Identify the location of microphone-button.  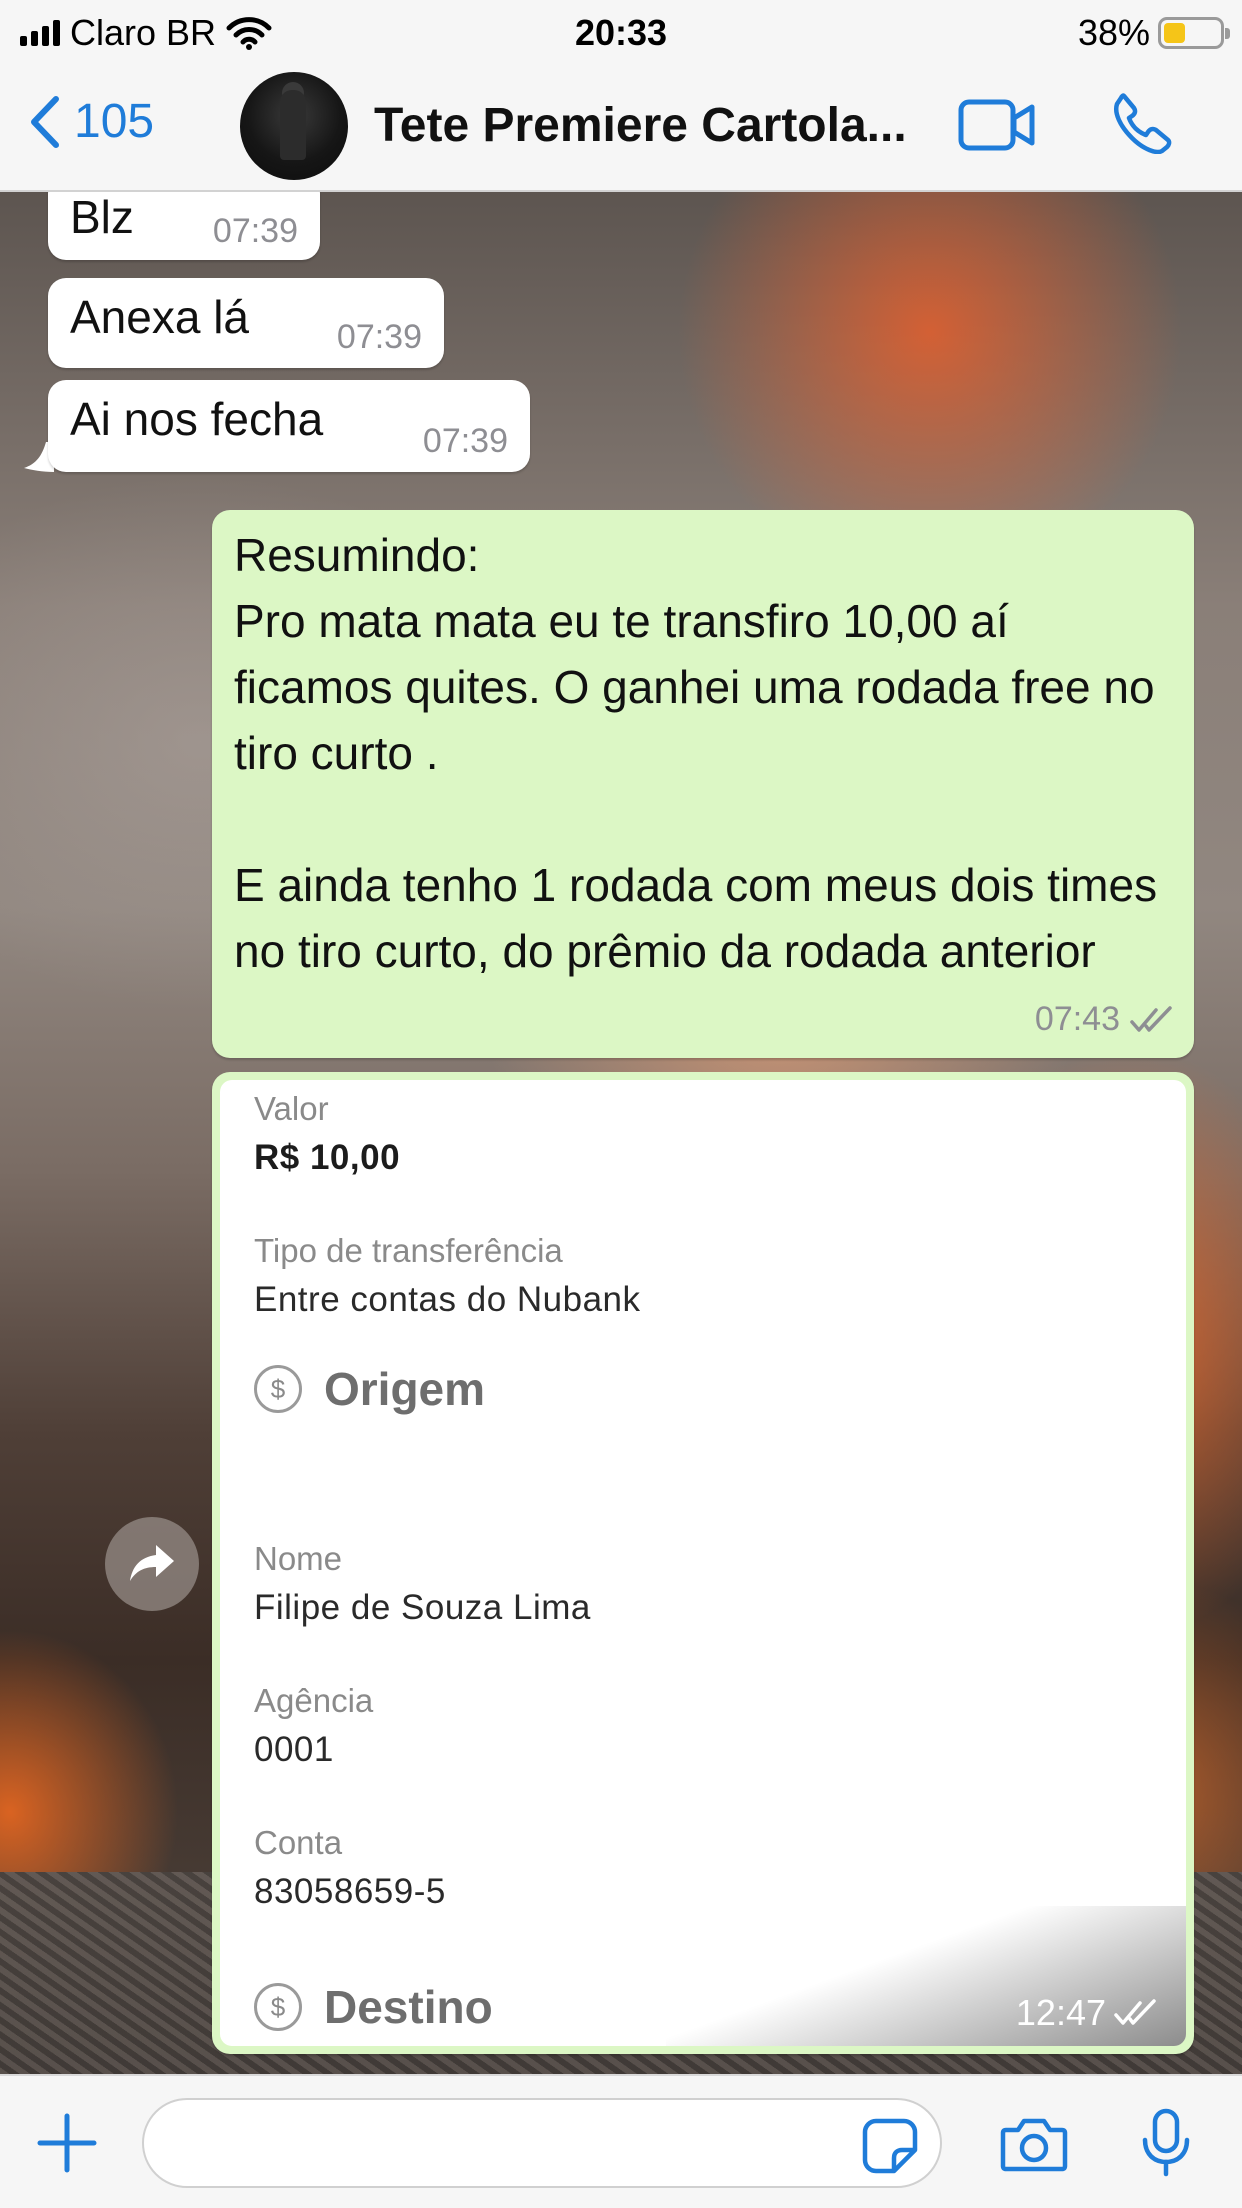
(1166, 2145).